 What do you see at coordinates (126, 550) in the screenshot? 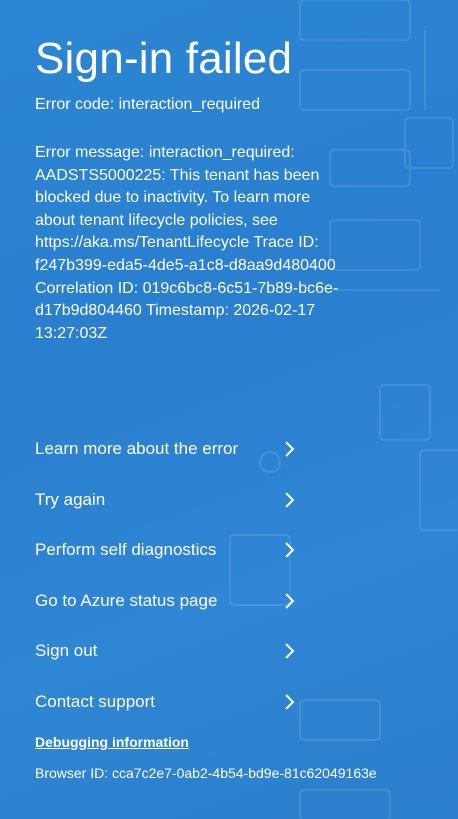
I see `action-label: Perform self diagnostics` at bounding box center [126, 550].